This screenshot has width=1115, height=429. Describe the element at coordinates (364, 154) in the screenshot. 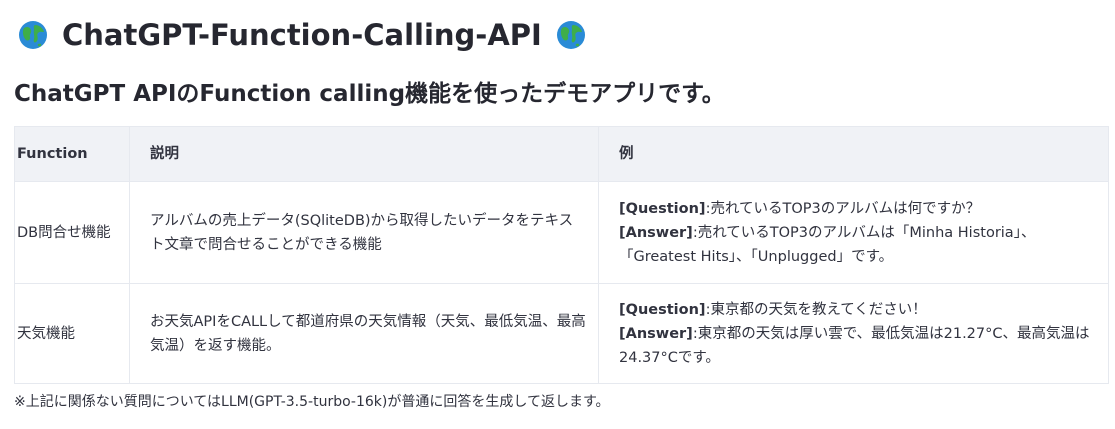

I see `column-header-description: 説明` at that location.